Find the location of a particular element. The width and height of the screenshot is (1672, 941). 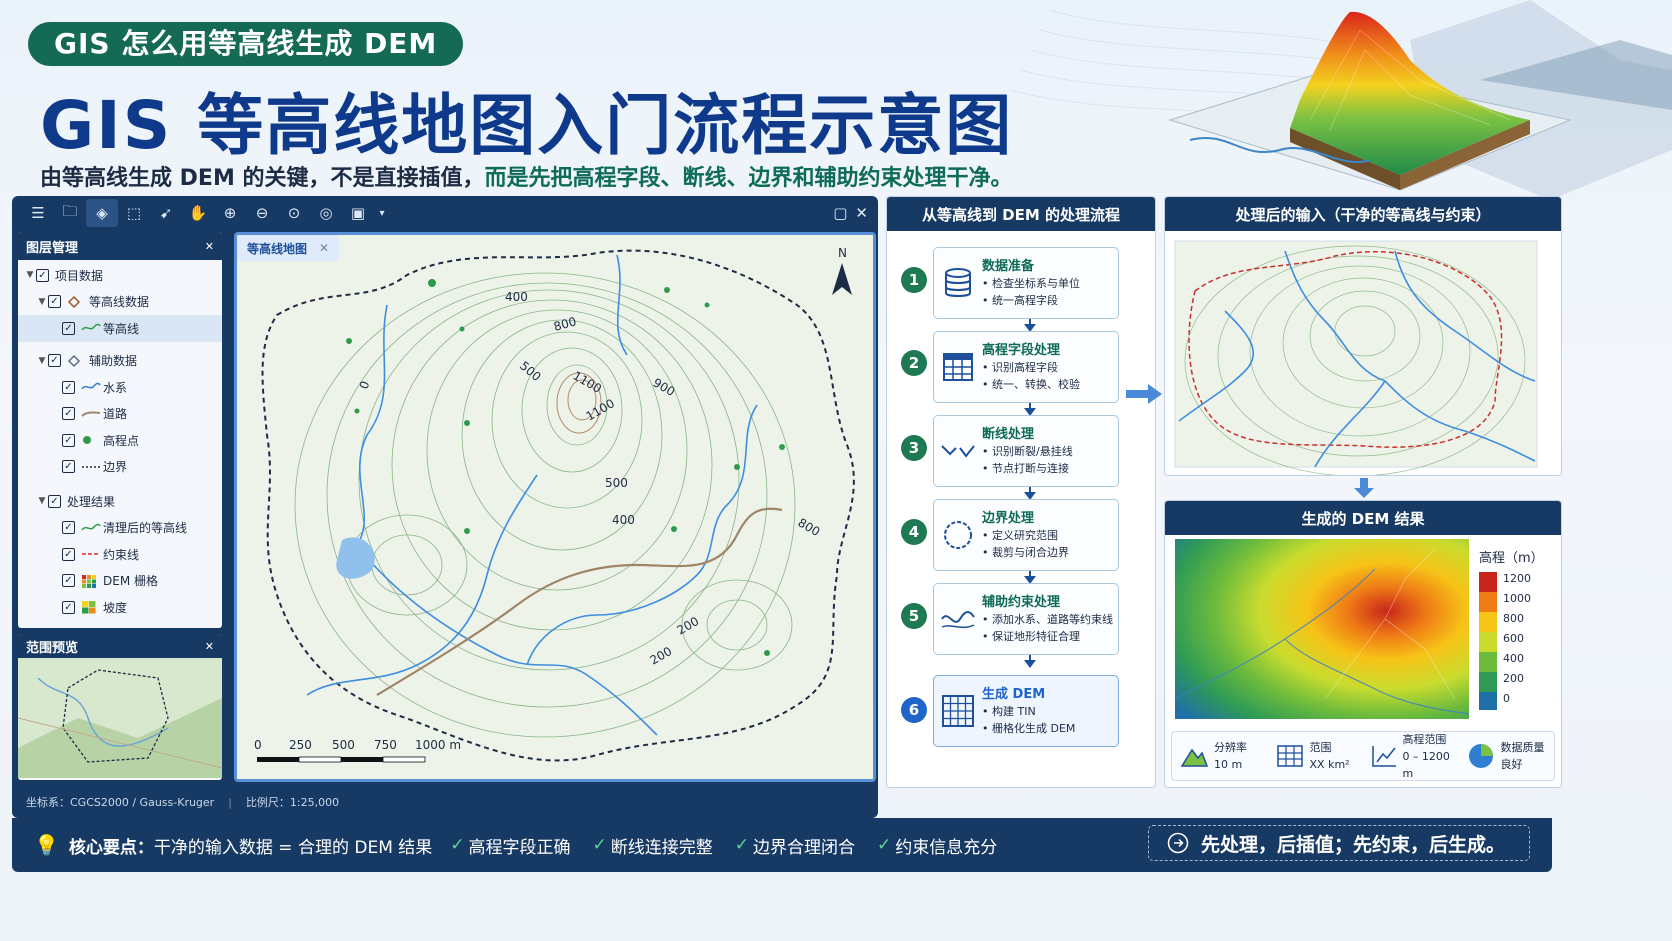

map-contour-label: 400 is located at coordinates (623, 520).